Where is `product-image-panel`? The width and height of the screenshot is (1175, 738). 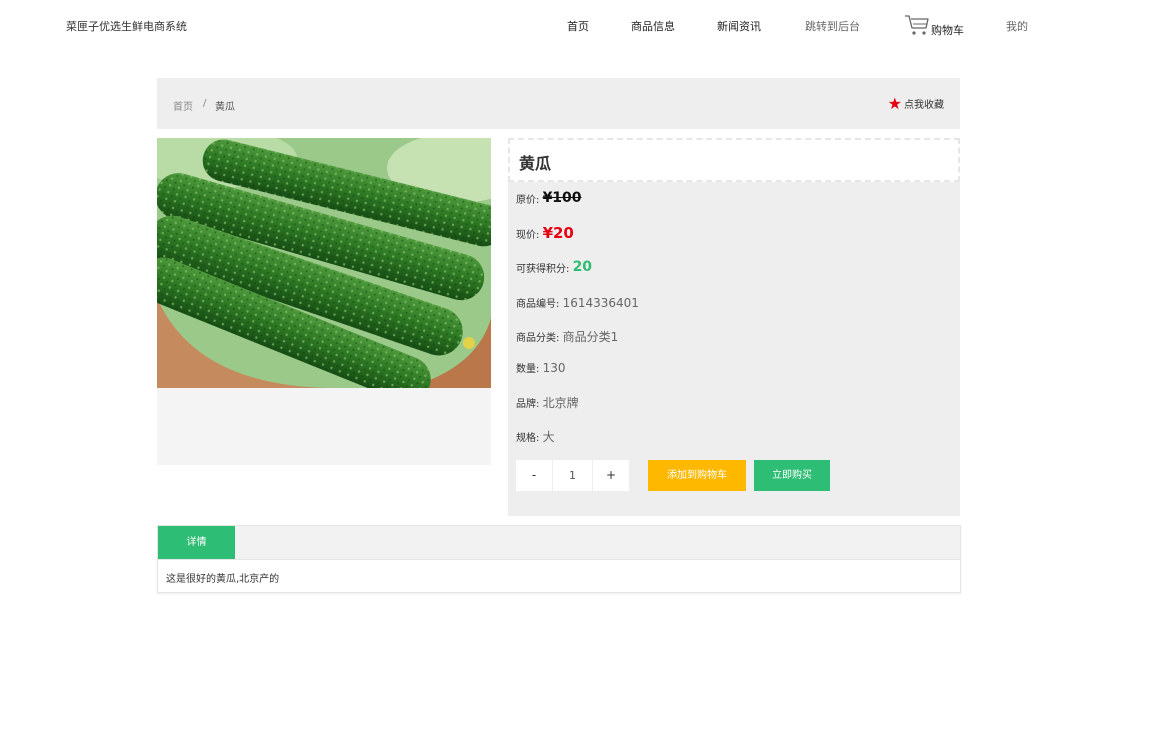 product-image-panel is located at coordinates (324, 301).